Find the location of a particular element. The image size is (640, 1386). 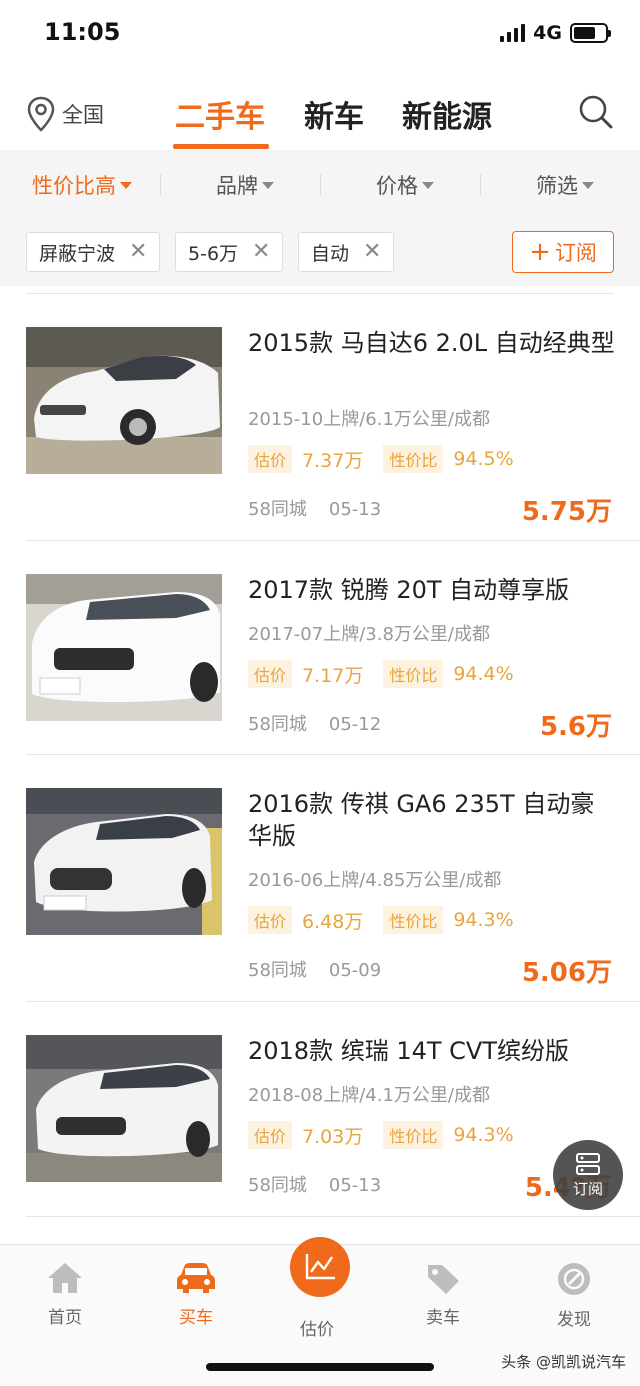

chart-line-icon is located at coordinates (320, 1267).